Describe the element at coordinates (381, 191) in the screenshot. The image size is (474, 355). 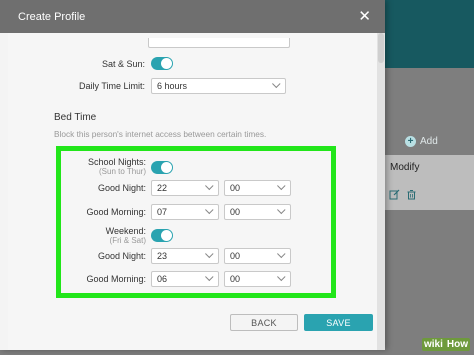
I see `scrollbar` at that location.